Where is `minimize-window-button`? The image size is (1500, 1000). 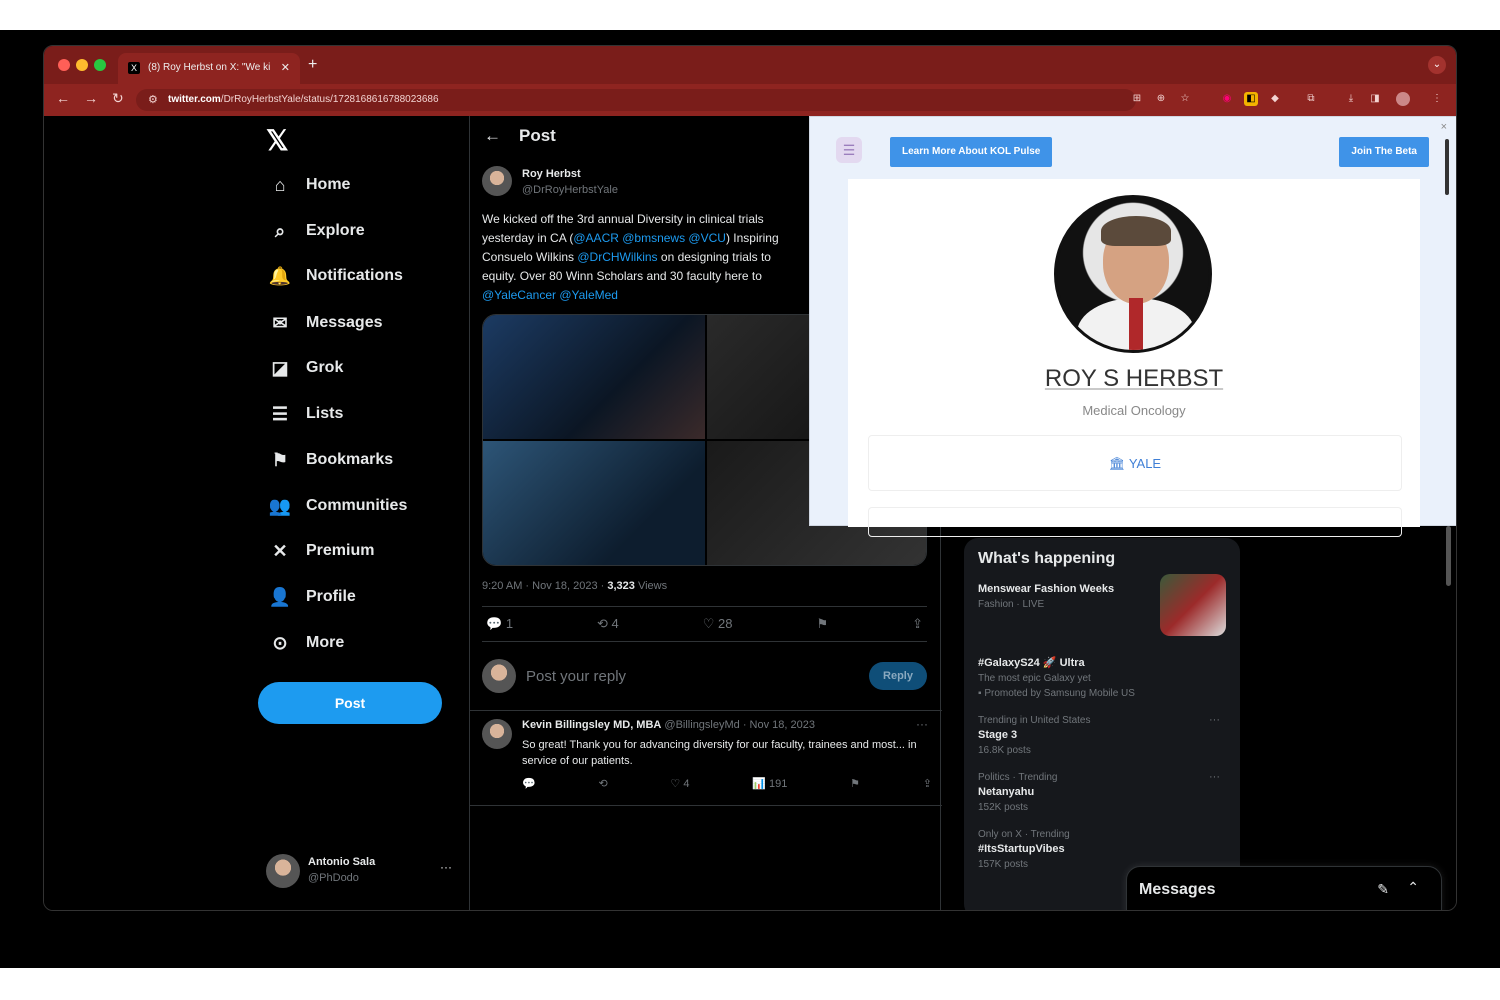
minimize-window-button is located at coordinates (82, 65).